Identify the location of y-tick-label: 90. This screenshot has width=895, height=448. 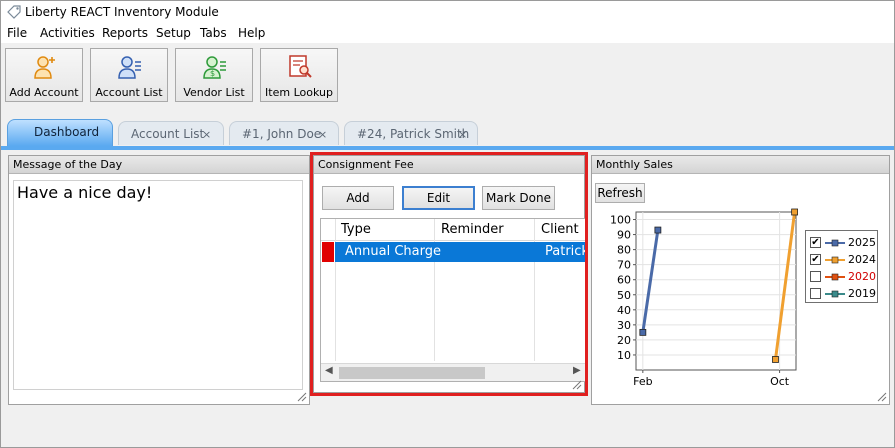
(624, 235).